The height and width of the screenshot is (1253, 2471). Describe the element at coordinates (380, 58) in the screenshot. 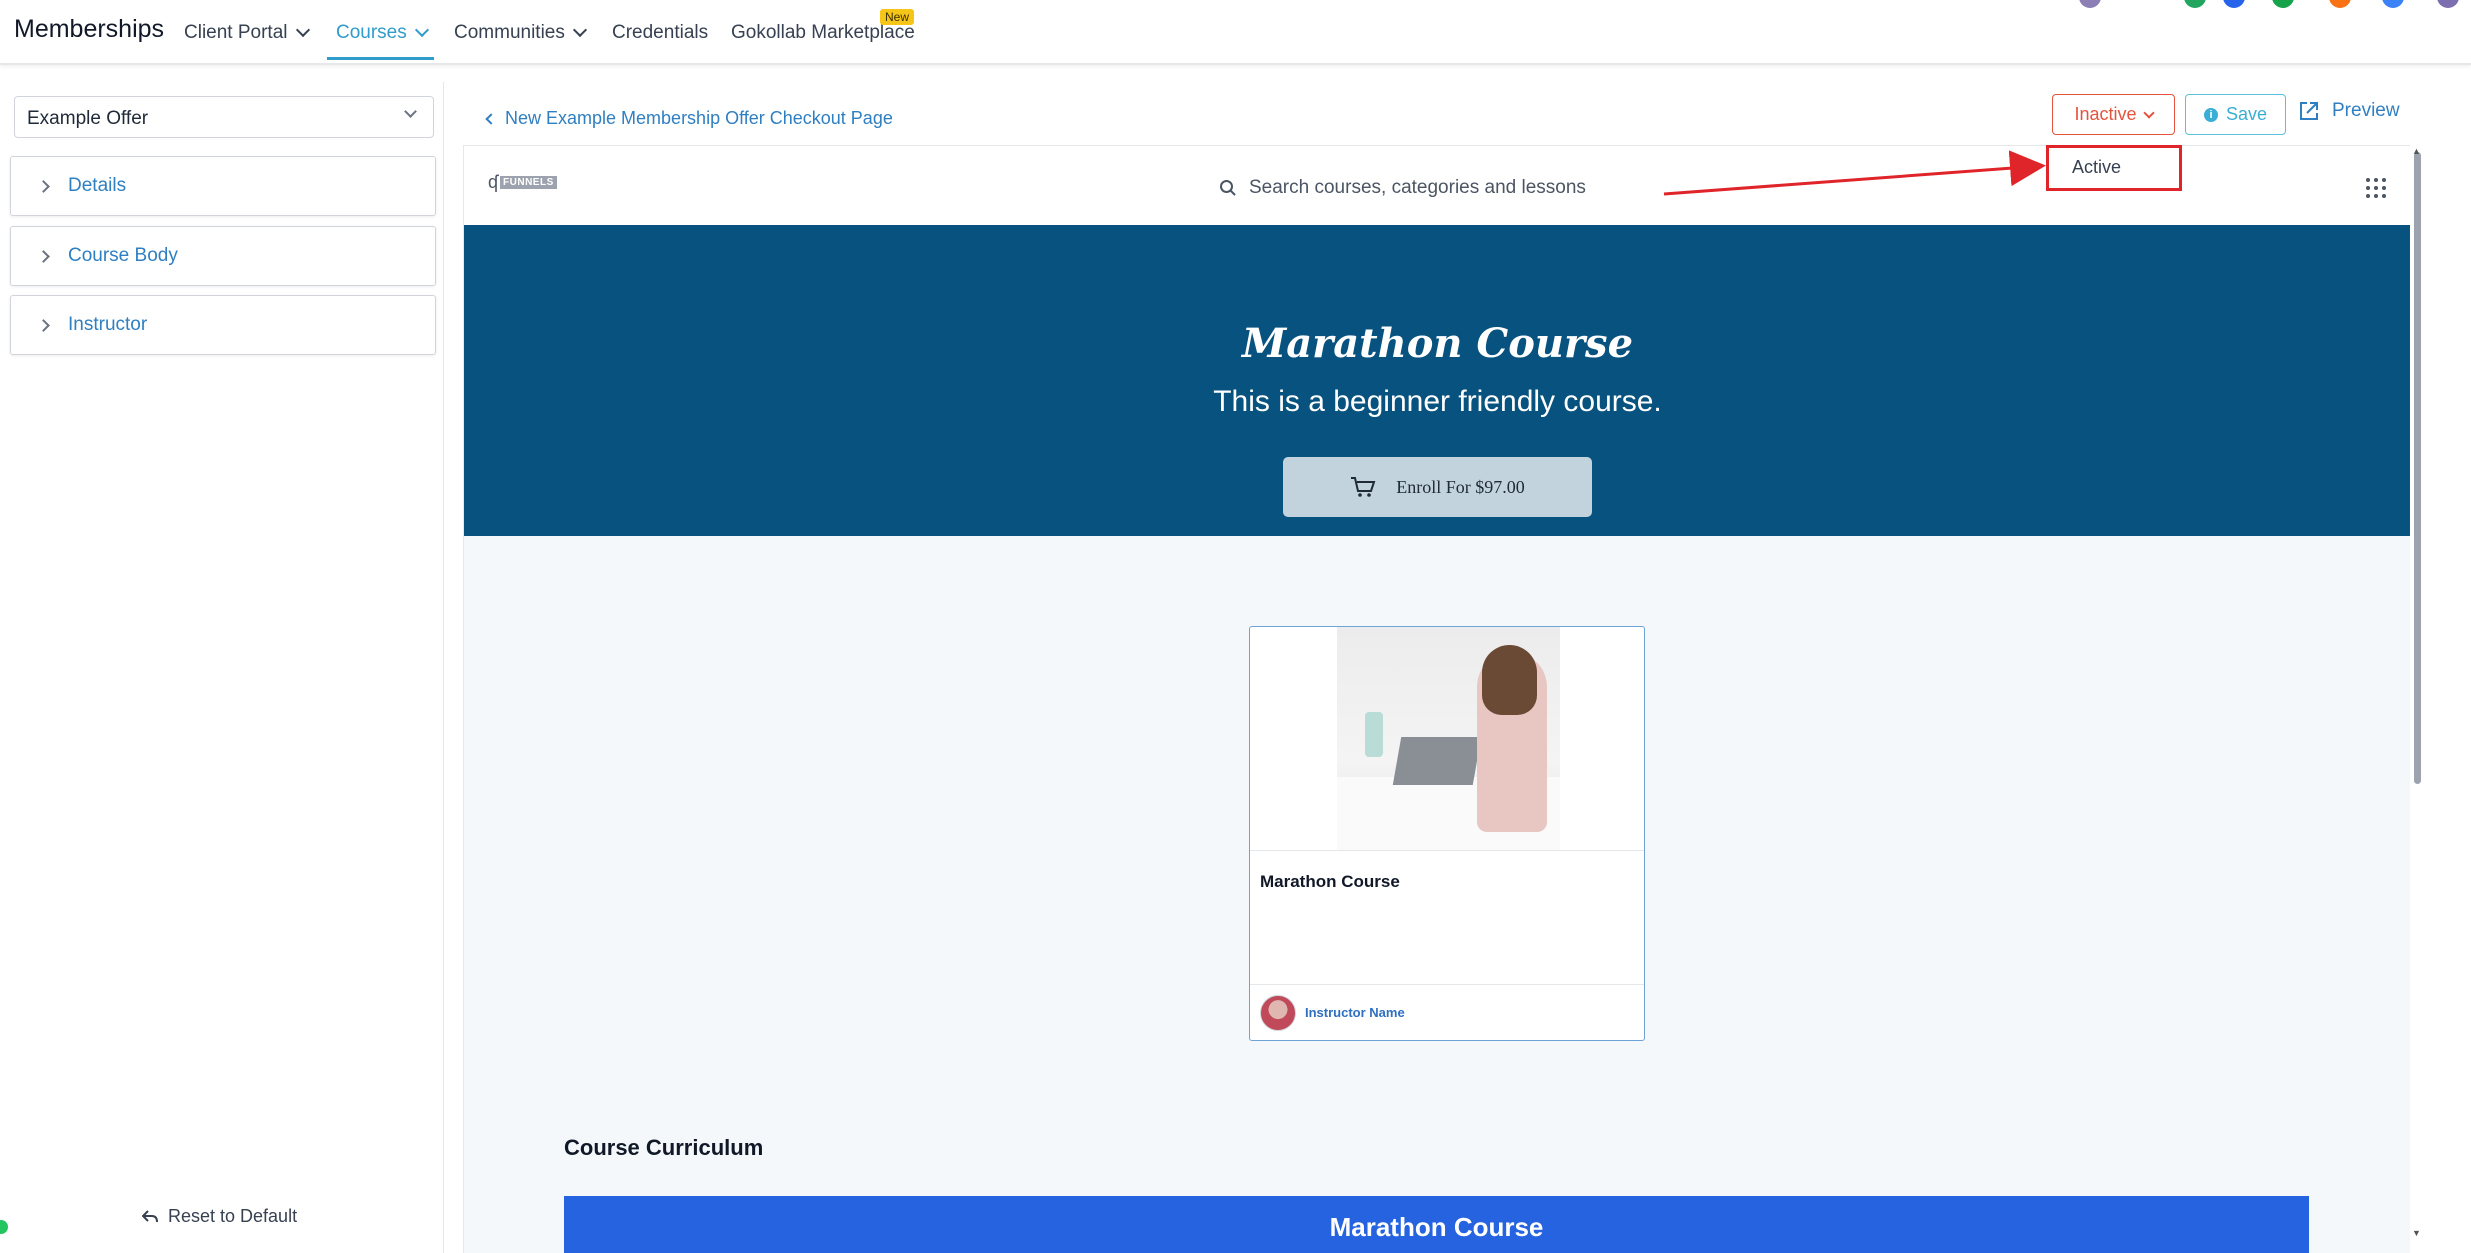

I see `active-tab-indicator` at that location.